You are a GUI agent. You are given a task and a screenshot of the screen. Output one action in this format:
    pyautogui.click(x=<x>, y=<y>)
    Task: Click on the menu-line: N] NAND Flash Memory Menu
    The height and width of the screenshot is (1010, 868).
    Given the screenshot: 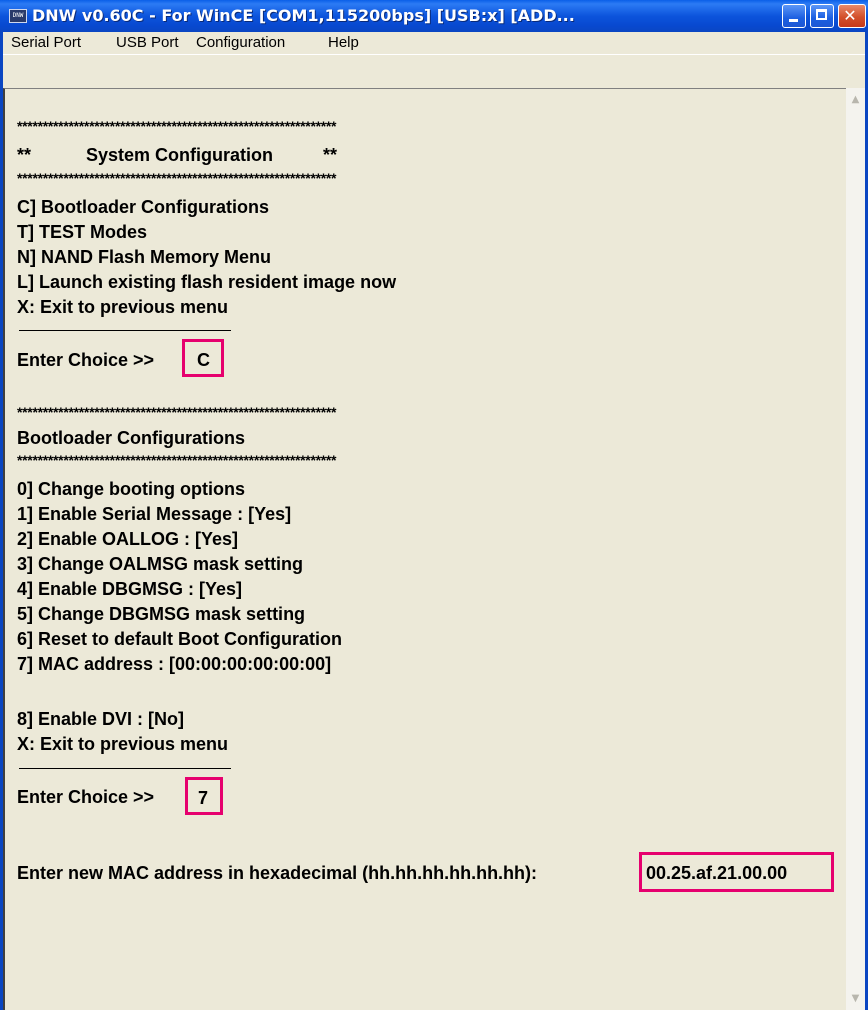 What is the action you would take?
    pyautogui.click(x=144, y=257)
    